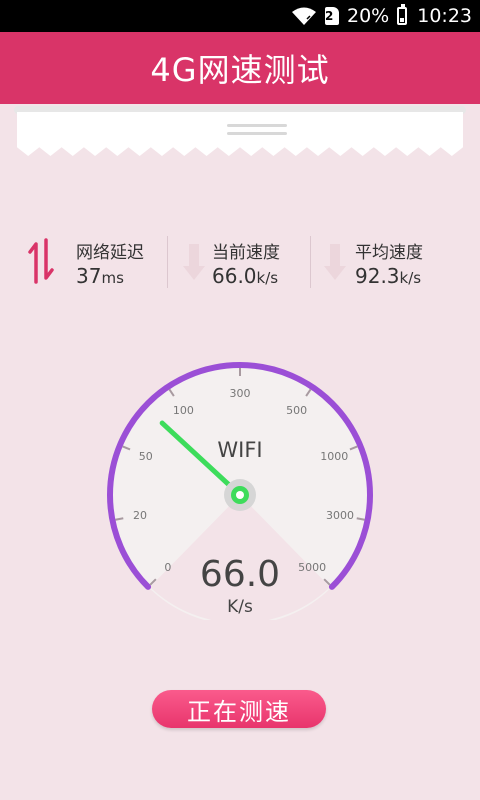  I want to click on status-bar: 2 20% 10:23, so click(240, 16).